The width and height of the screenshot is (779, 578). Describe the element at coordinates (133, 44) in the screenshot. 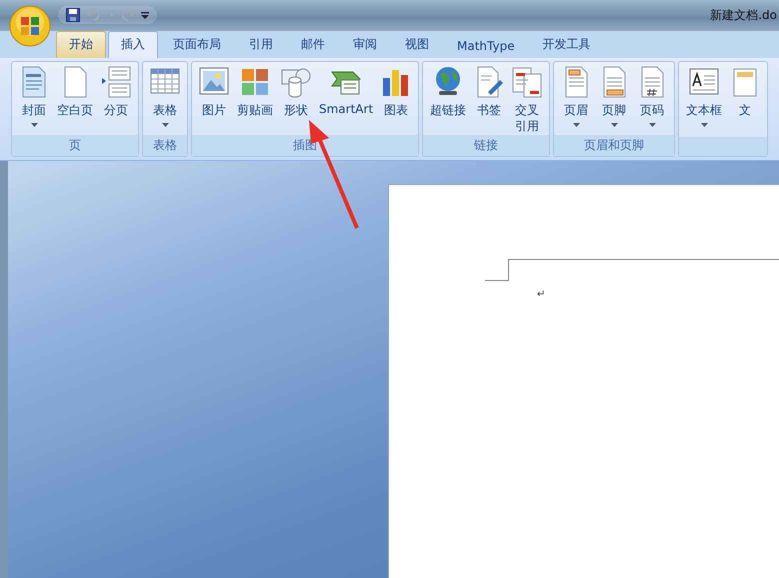

I see `ribbon-tab: 插入` at that location.